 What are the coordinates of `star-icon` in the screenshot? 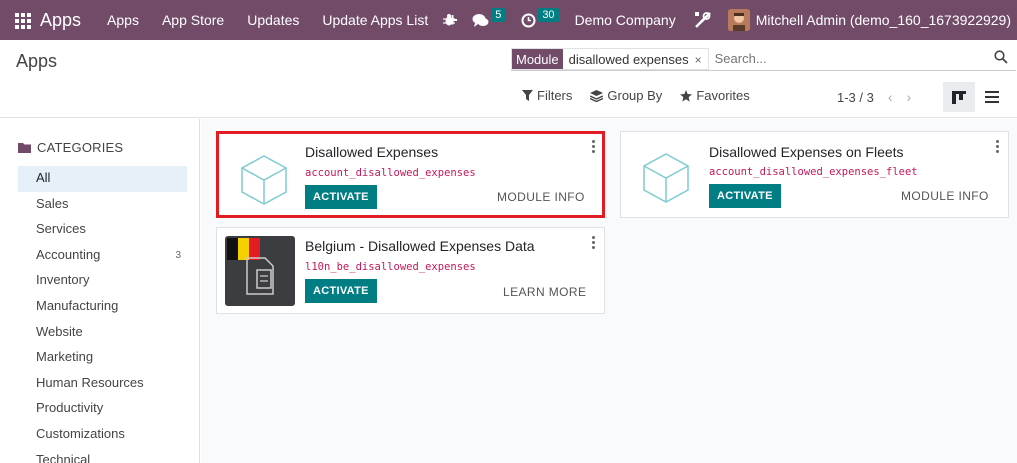 It's located at (686, 95).